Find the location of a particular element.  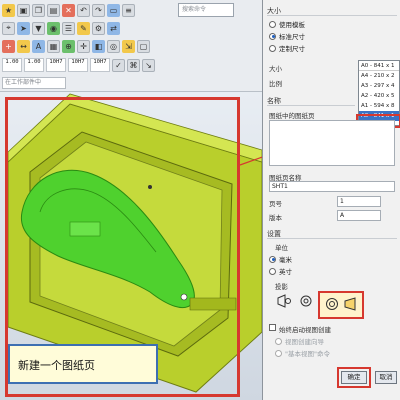

caption-box: 新建一个图纸页 is located at coordinates (83, 364).